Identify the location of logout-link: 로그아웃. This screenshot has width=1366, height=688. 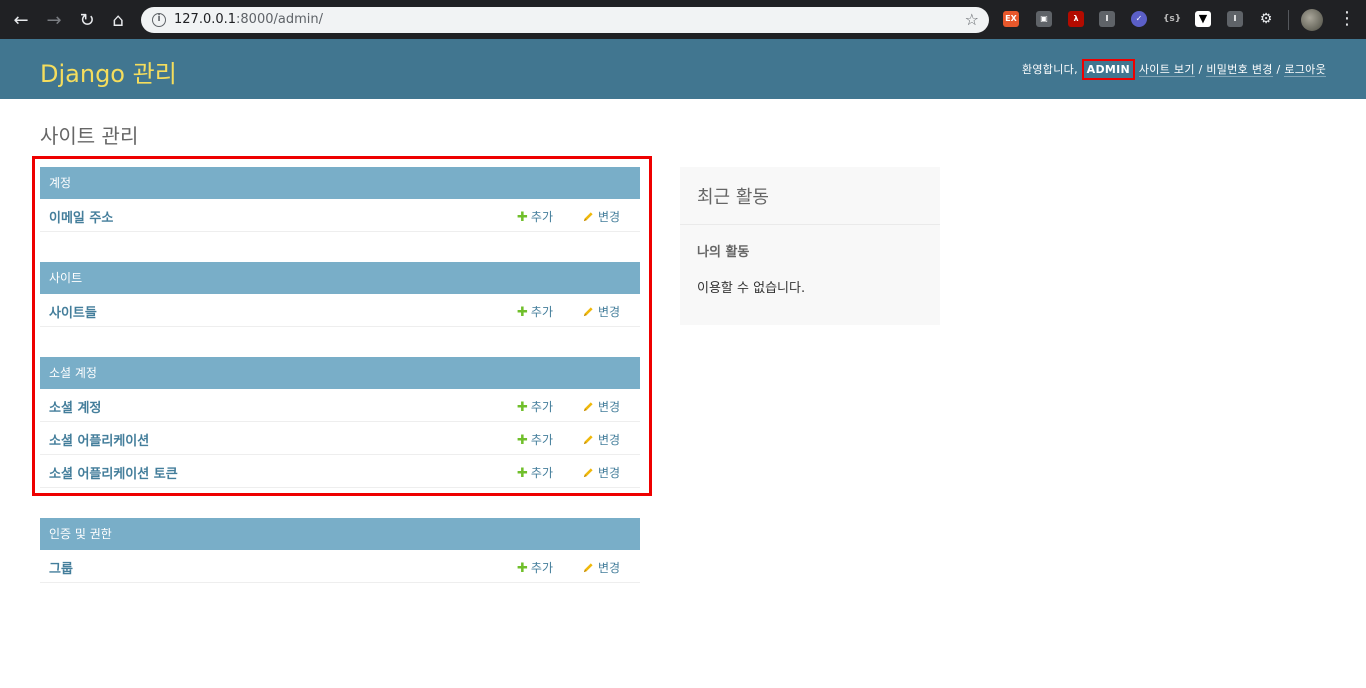
(1305, 70).